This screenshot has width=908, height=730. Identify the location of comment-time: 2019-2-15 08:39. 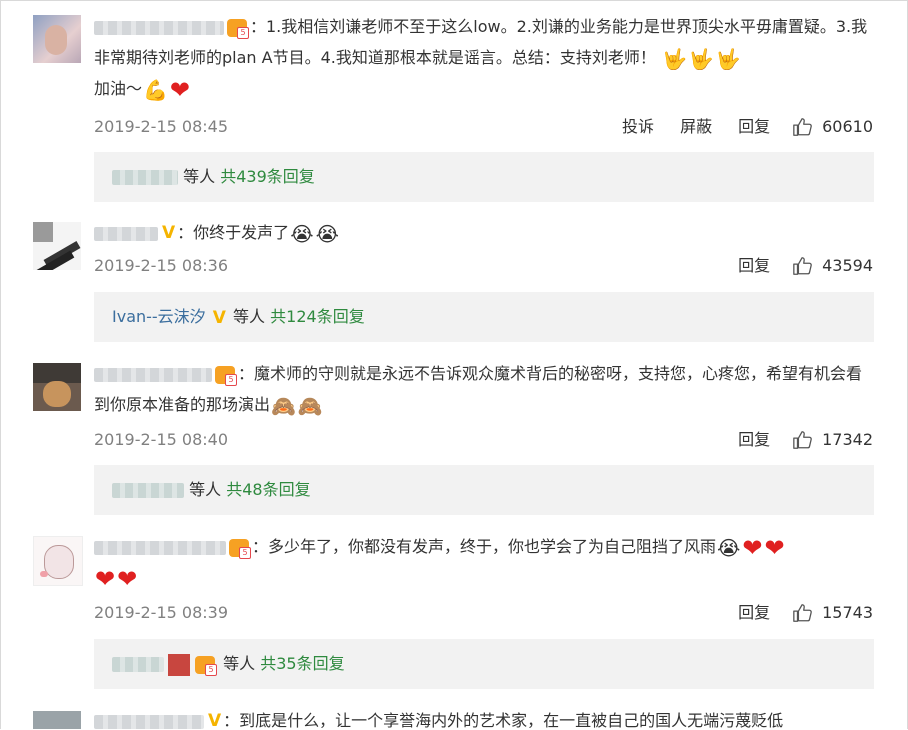
(161, 612).